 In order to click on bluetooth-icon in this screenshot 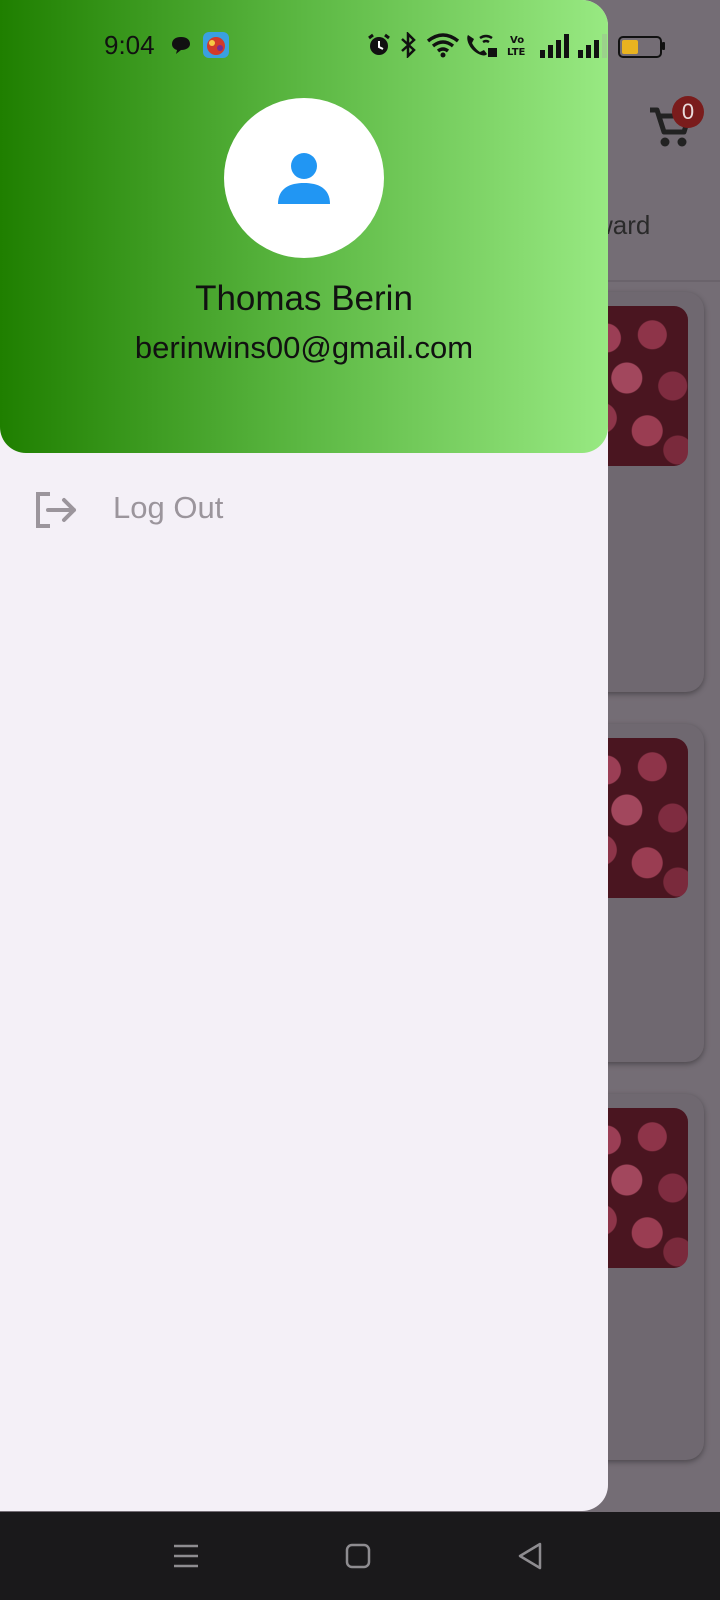, I will do `click(408, 45)`.